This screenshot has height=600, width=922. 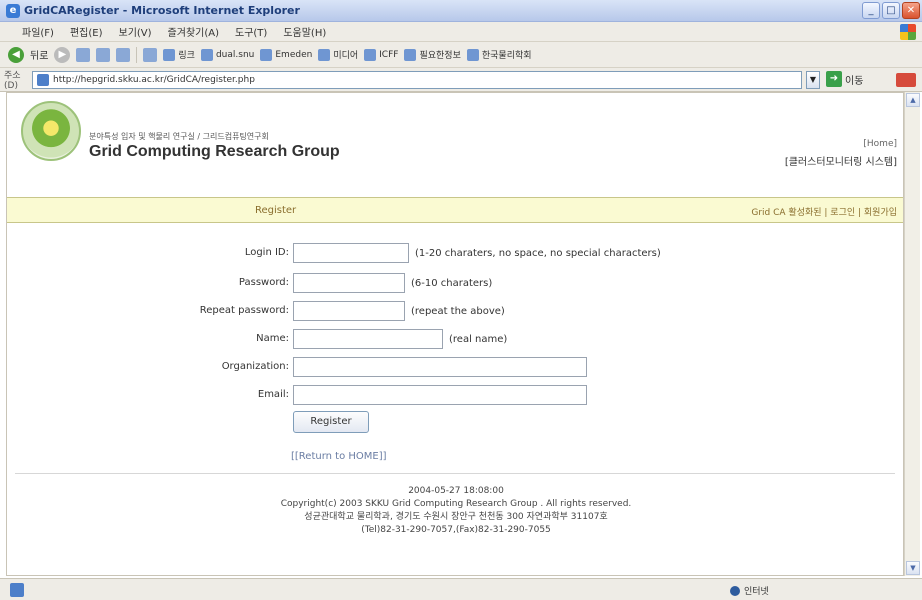 What do you see at coordinates (841, 160) in the screenshot?
I see `cluster-monitoring-link: [클러스터모니터링 시스템]` at bounding box center [841, 160].